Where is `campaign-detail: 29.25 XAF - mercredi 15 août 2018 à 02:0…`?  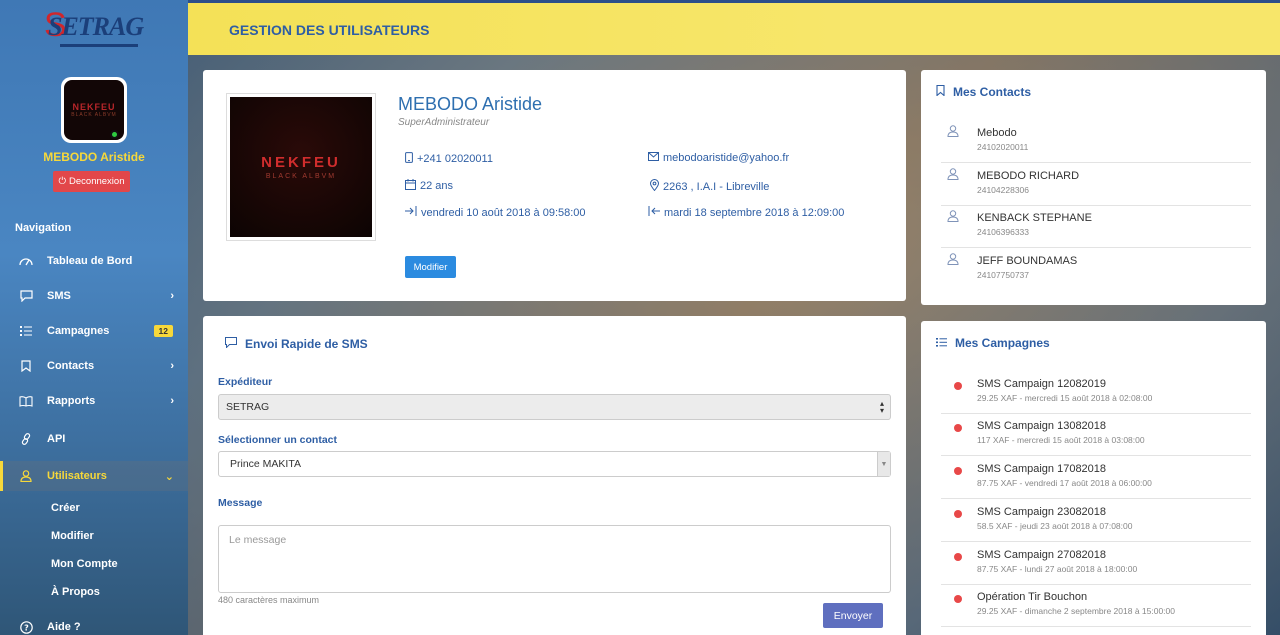 campaign-detail: 29.25 XAF - mercredi 15 août 2018 à 02:0… is located at coordinates (1065, 398).